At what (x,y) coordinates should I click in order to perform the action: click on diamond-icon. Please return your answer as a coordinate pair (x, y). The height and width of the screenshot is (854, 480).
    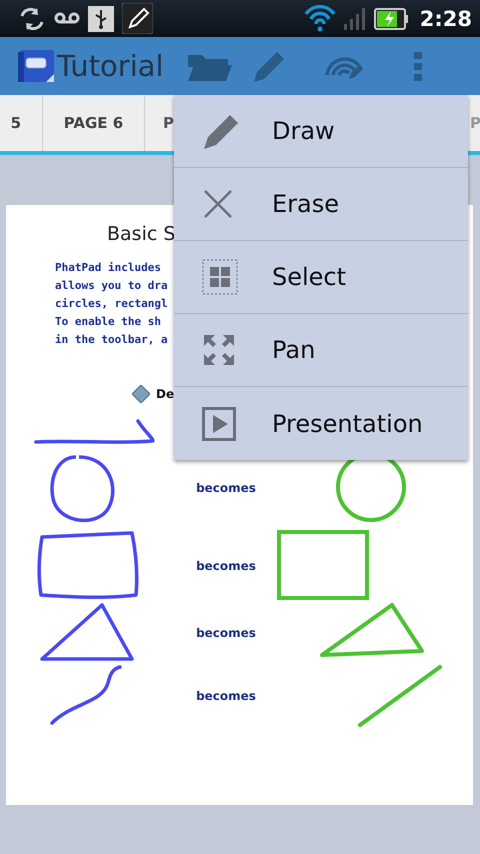
    Looking at the image, I should click on (141, 394).